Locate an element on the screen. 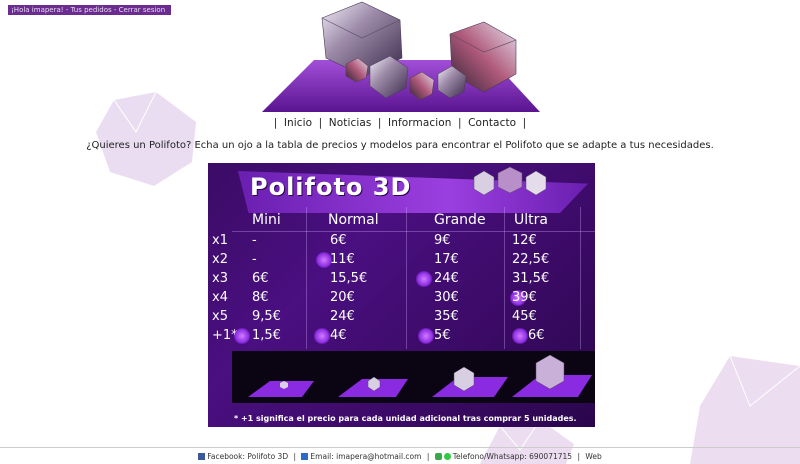 The width and height of the screenshot is (800, 464). orders-link: Tus pedidos is located at coordinates (91, 10).